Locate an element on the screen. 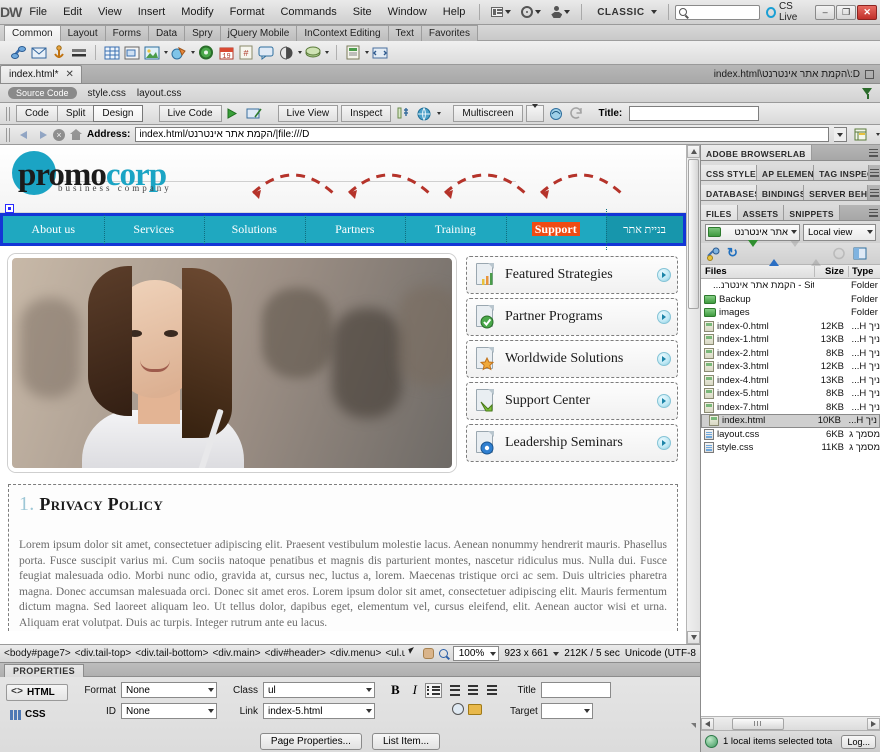  html-properties-button: <> HTML is located at coordinates (37, 692).